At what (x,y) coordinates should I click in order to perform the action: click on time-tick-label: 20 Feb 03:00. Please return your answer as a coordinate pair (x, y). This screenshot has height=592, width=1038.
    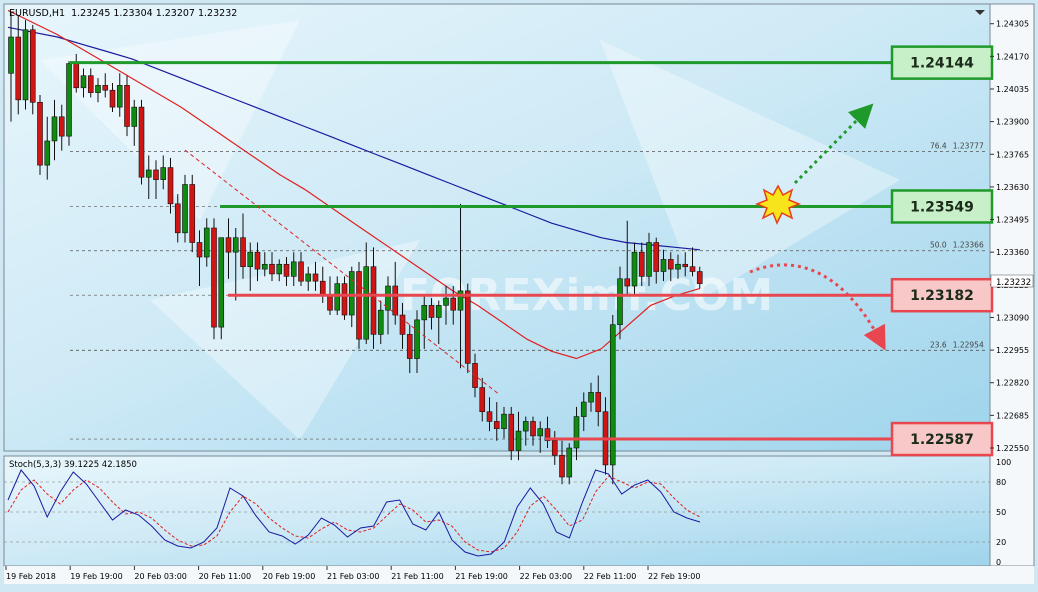
    Looking at the image, I should click on (160, 576).